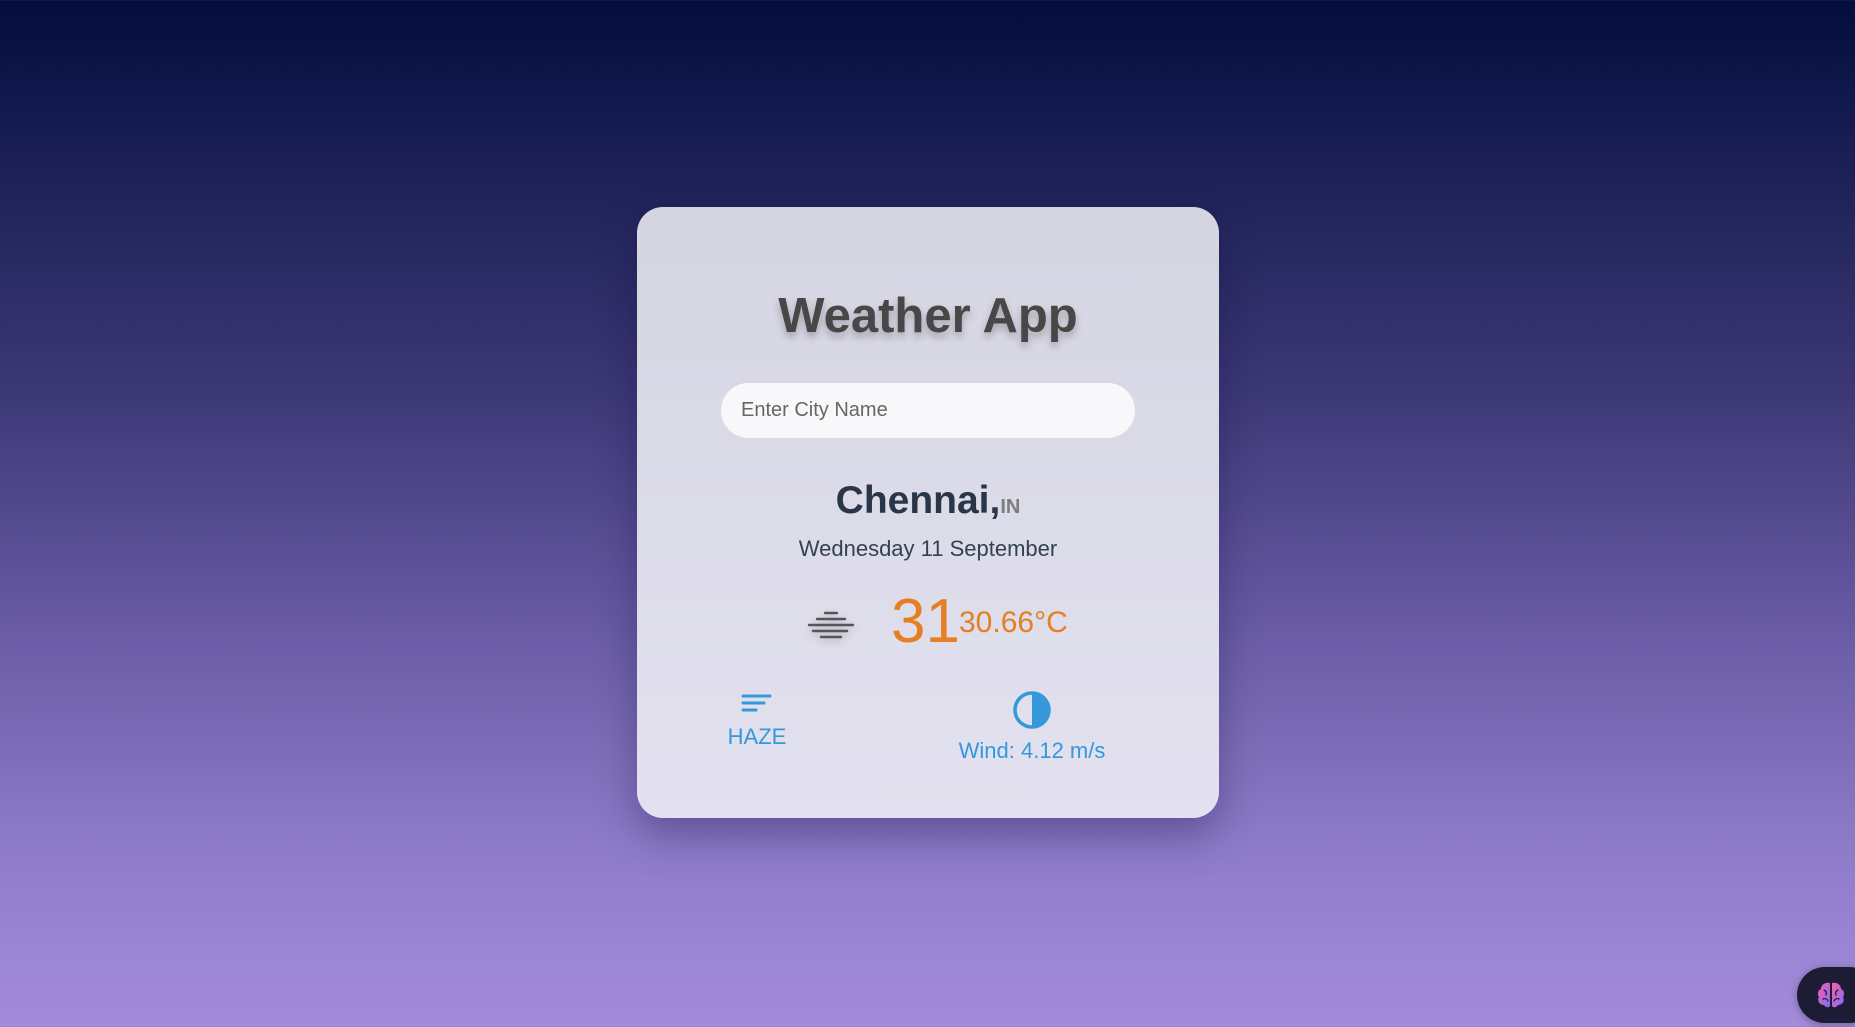  Describe the element at coordinates (831, 625) in the screenshot. I see `haze-icon` at that location.